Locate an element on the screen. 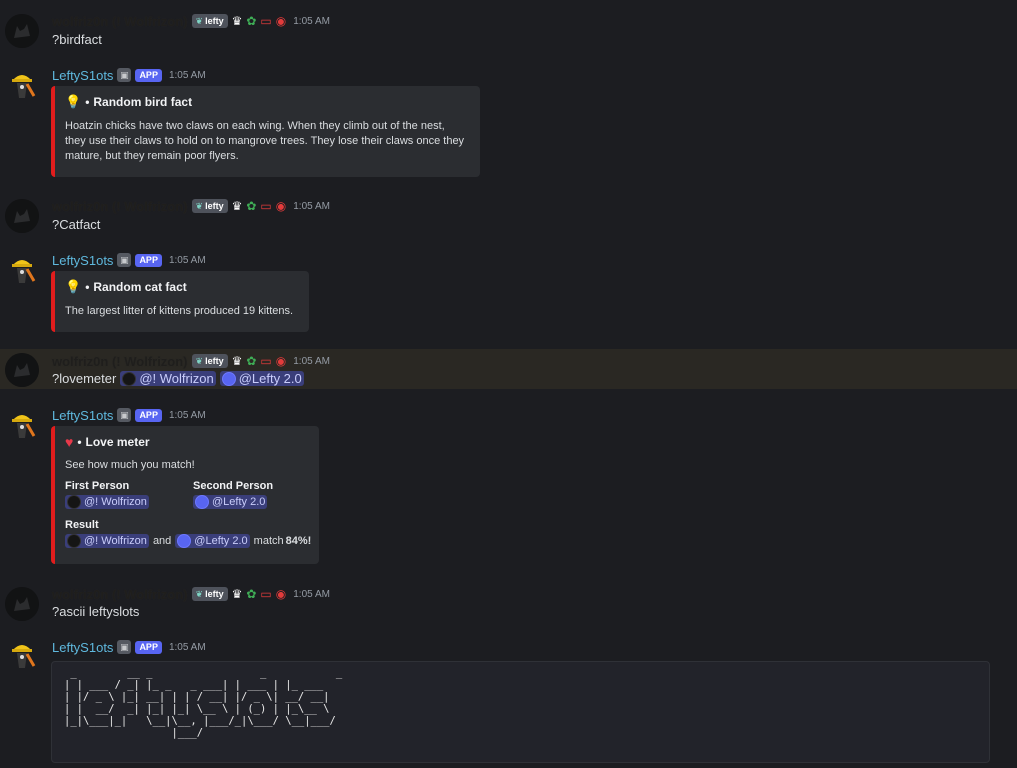 The image size is (1017, 768). field-name: First Person is located at coordinates (97, 486).